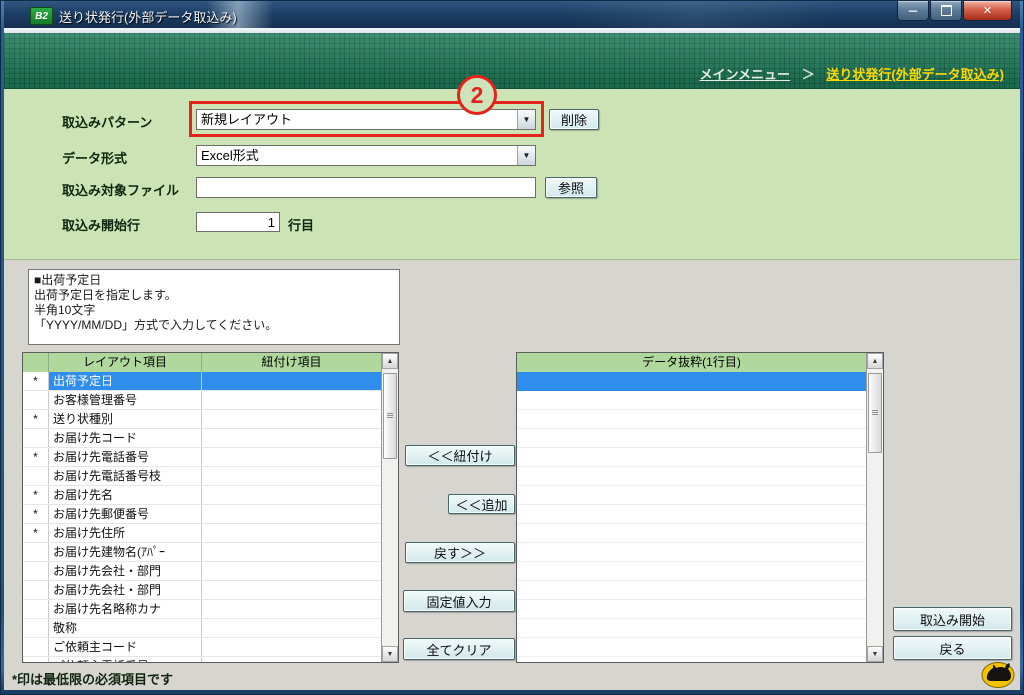 The height and width of the screenshot is (695, 1024). Describe the element at coordinates (41, 16) in the screenshot. I see `app-icon: B2` at that location.